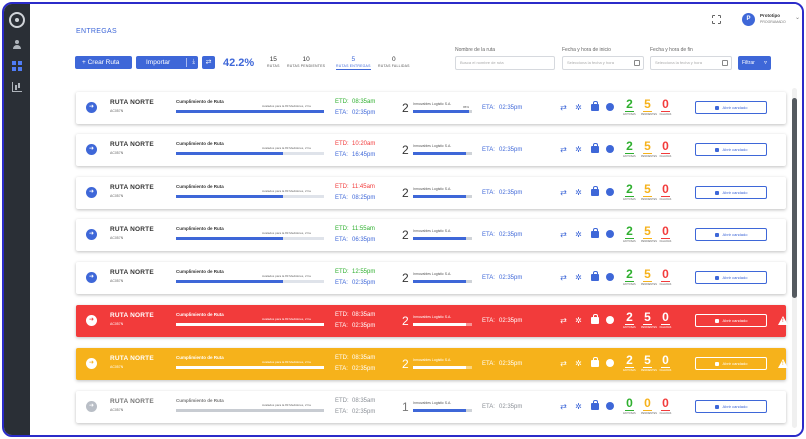 This screenshot has width=806, height=439. I want to click on pending-count: 0, so click(647, 403).